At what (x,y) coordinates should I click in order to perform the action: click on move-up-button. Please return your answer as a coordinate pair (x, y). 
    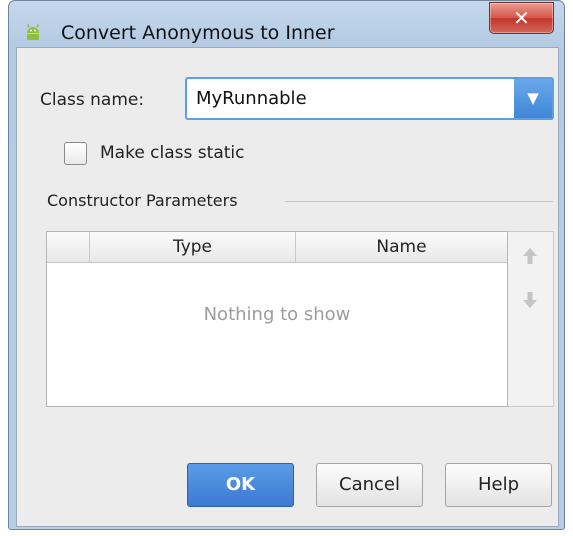
    Looking at the image, I should click on (530, 256).